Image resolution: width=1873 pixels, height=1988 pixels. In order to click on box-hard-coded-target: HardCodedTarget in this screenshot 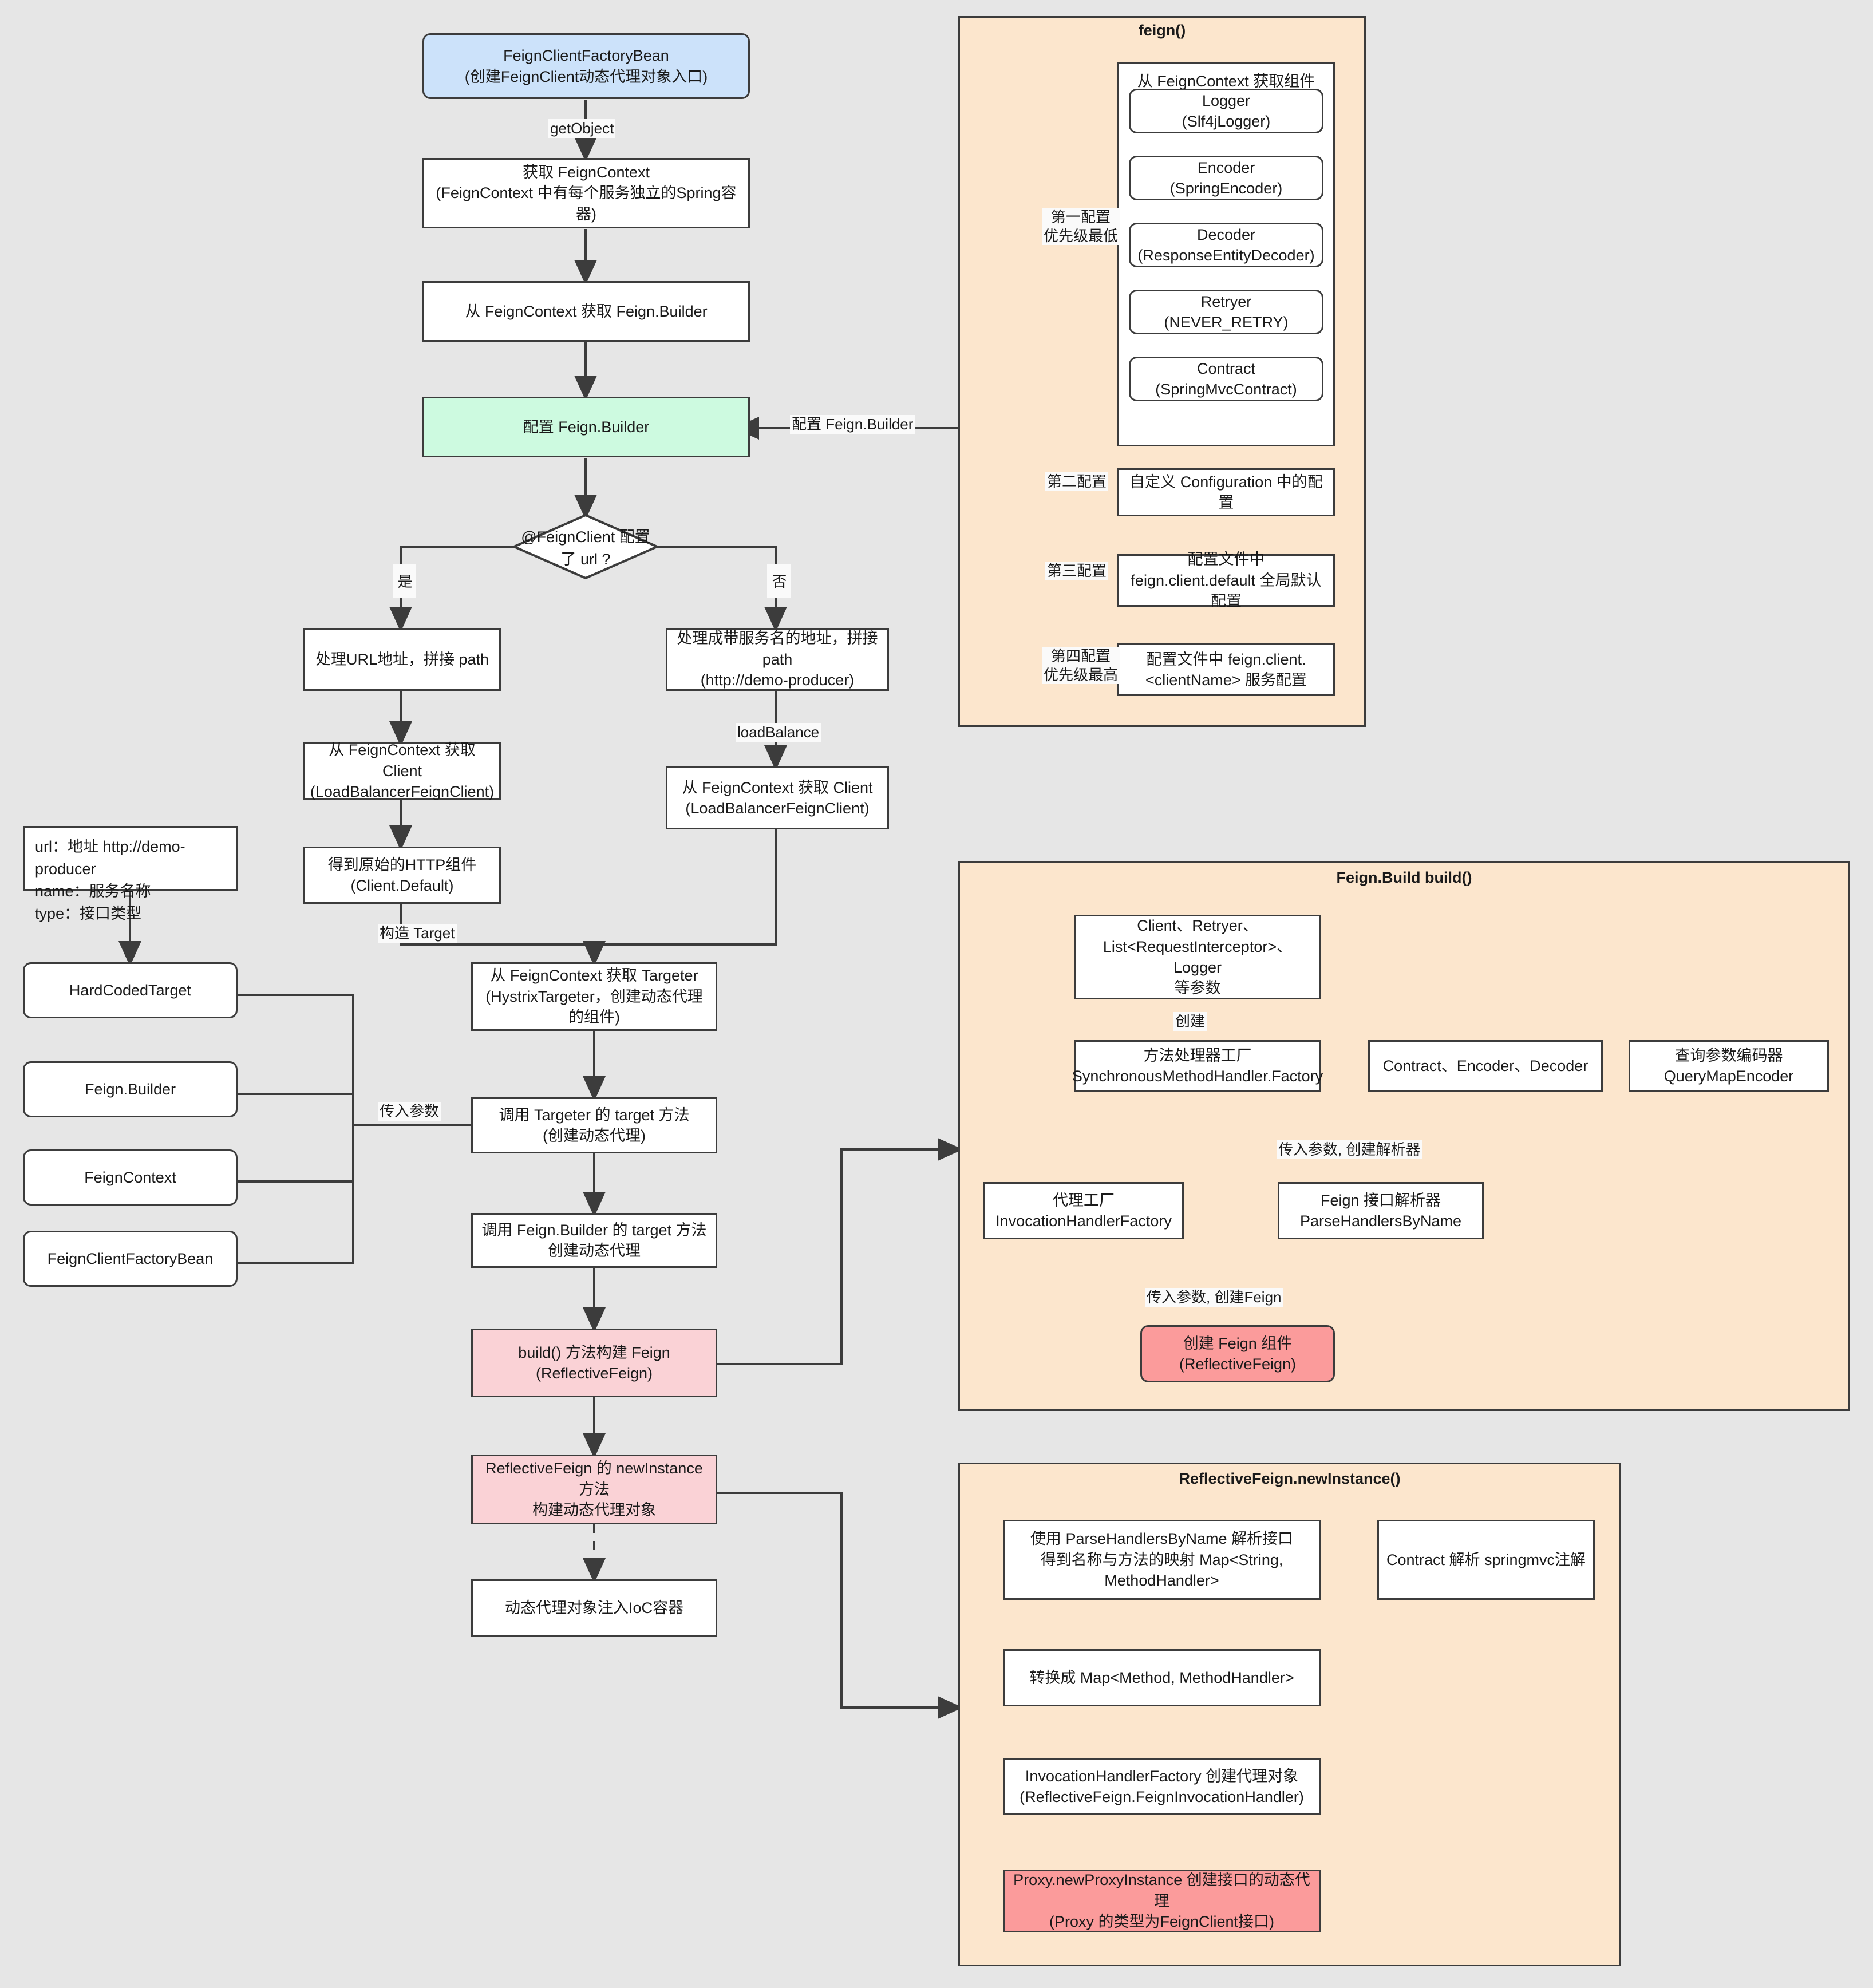, I will do `click(130, 990)`.